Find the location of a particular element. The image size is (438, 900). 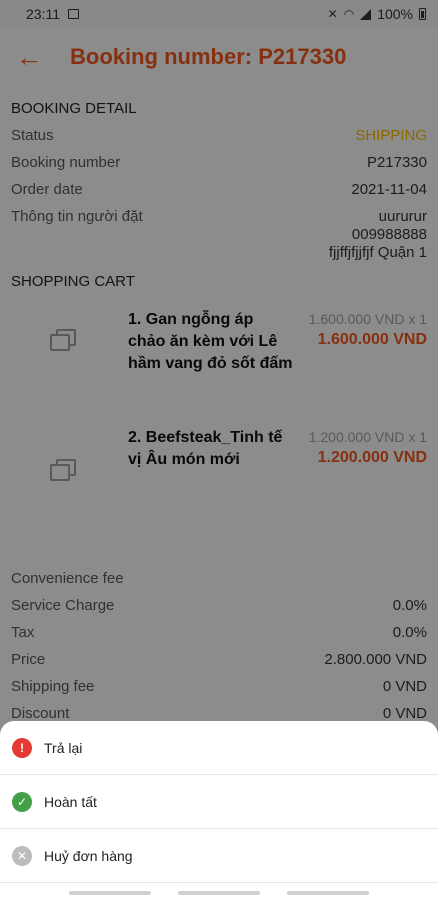

cancel-order-action: ✕ Huỷ đơn hàng is located at coordinates (219, 856).